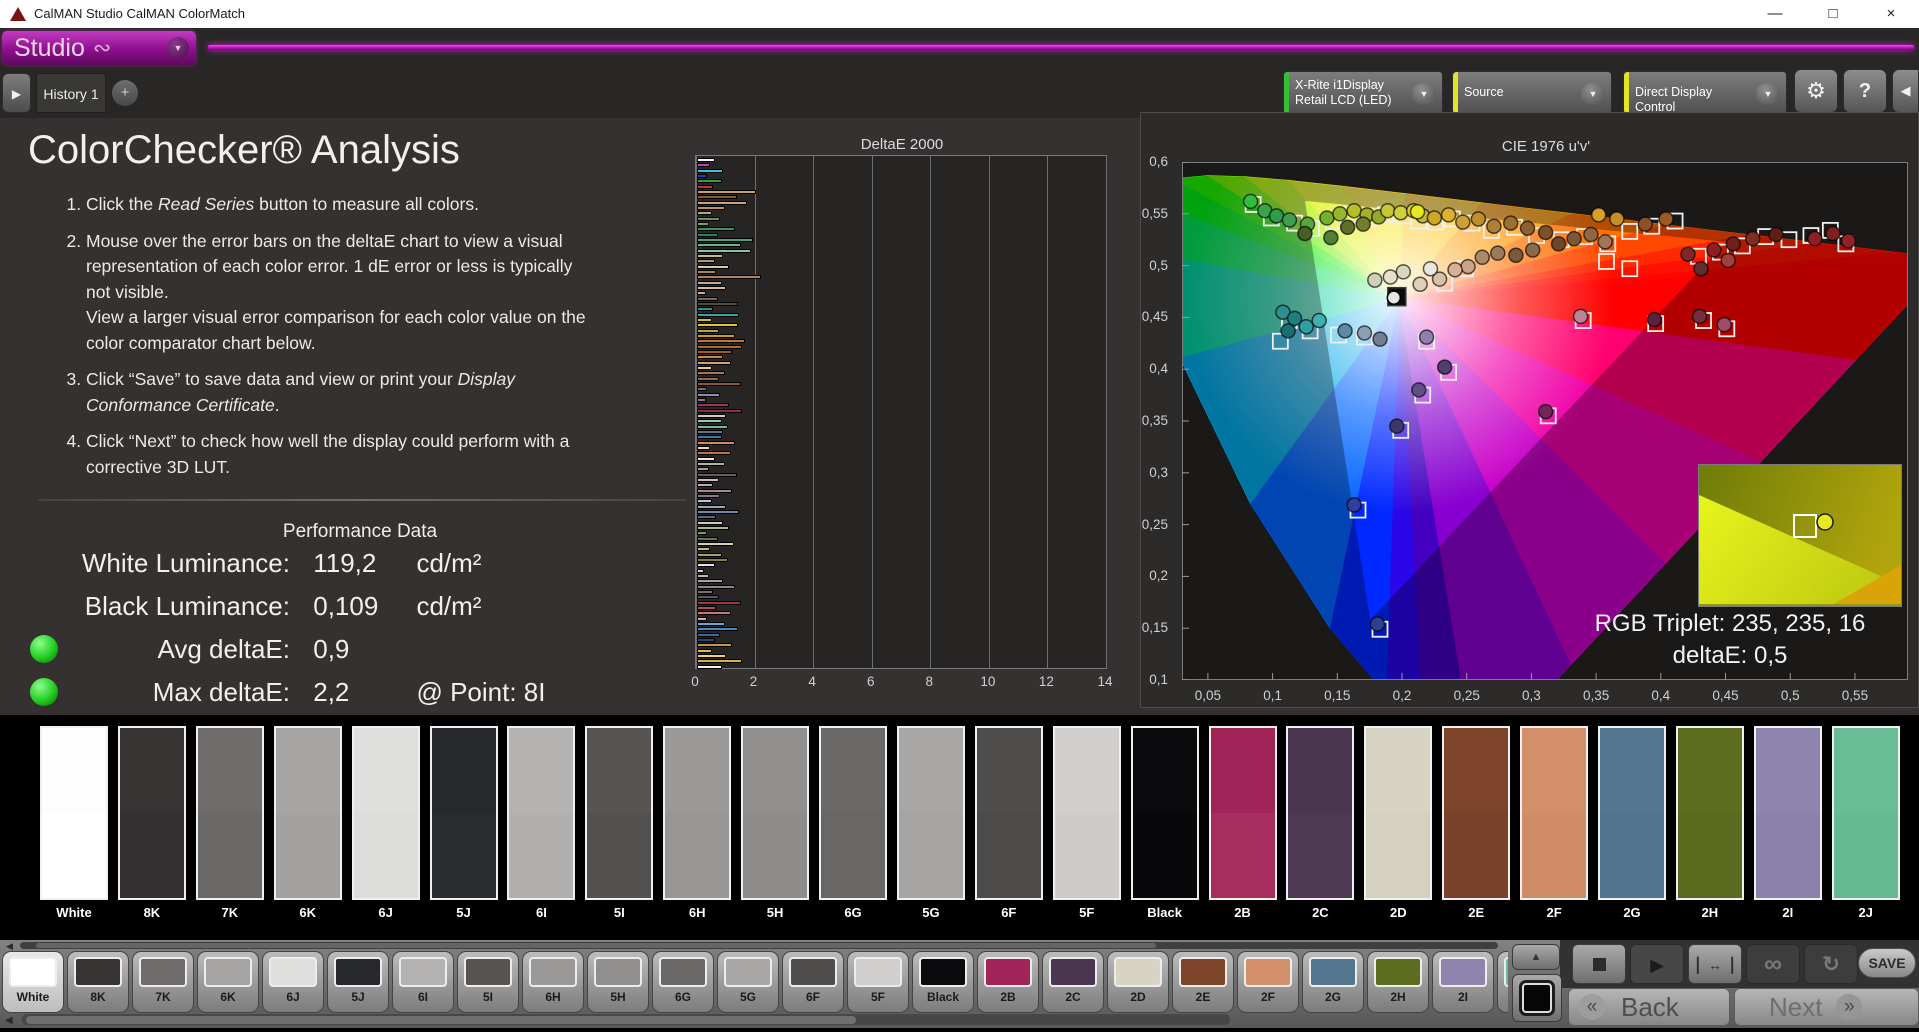 The height and width of the screenshot is (1032, 1919). What do you see at coordinates (1649, 1007) in the screenshot?
I see `back-button: « Back` at bounding box center [1649, 1007].